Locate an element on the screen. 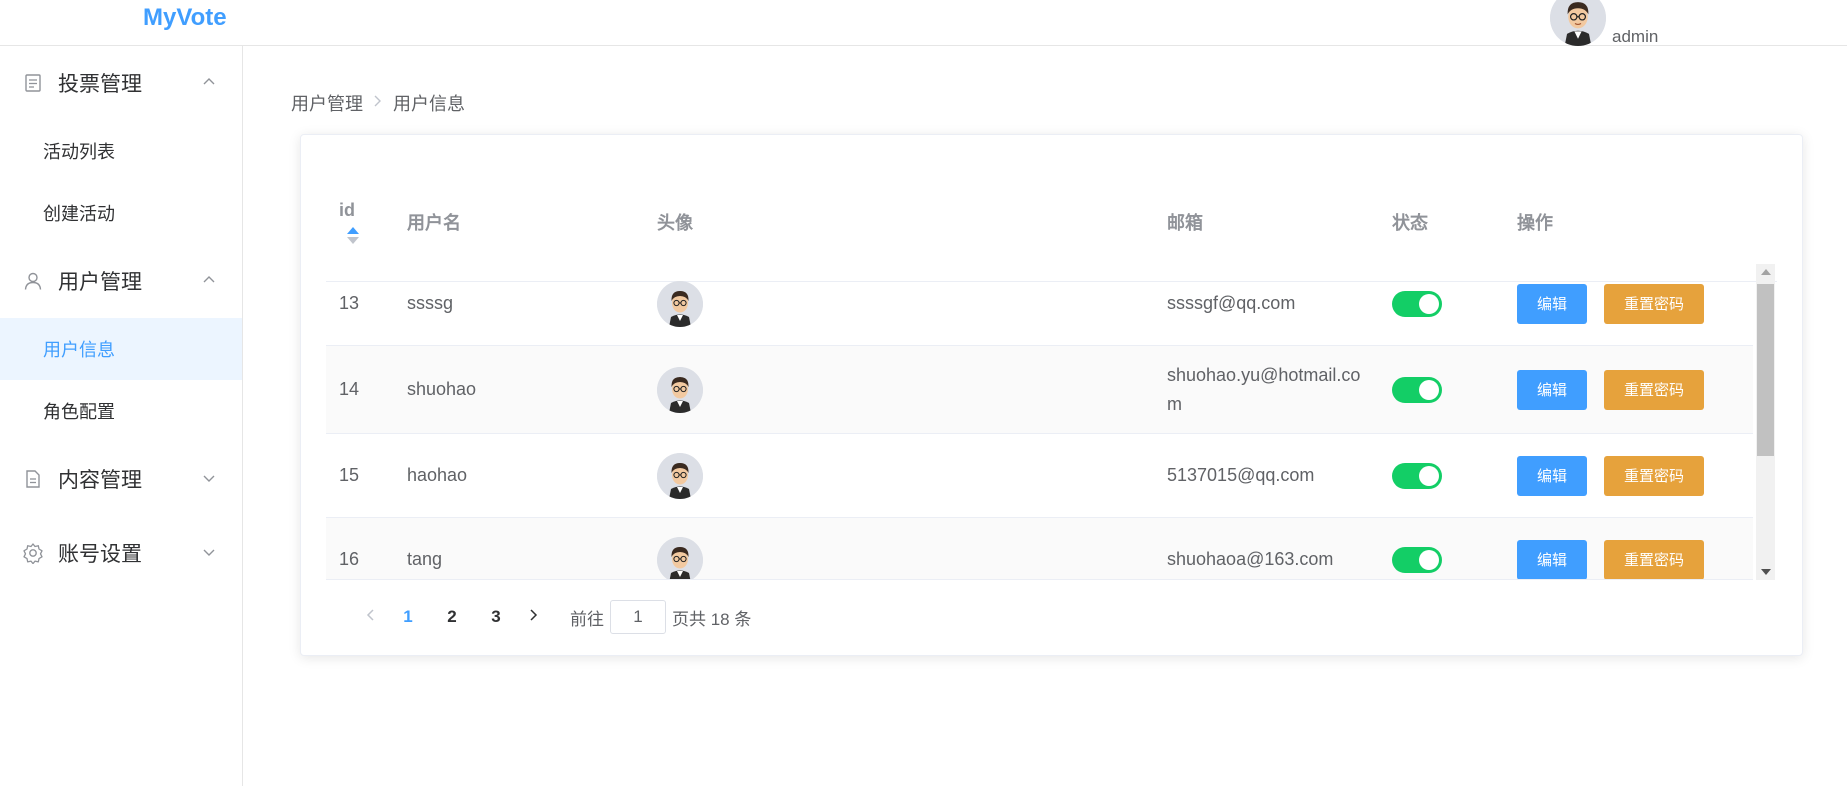  goto-page-input is located at coordinates (638, 617).